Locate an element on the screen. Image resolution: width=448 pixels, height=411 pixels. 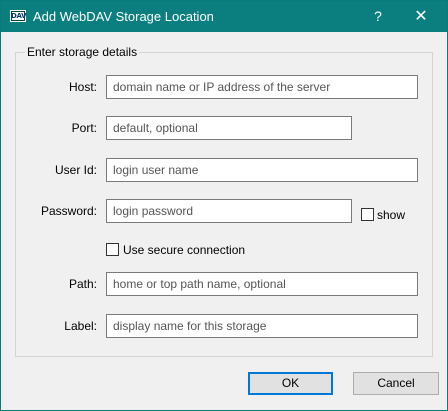
path-input: home or top path name, optional is located at coordinates (262, 284).